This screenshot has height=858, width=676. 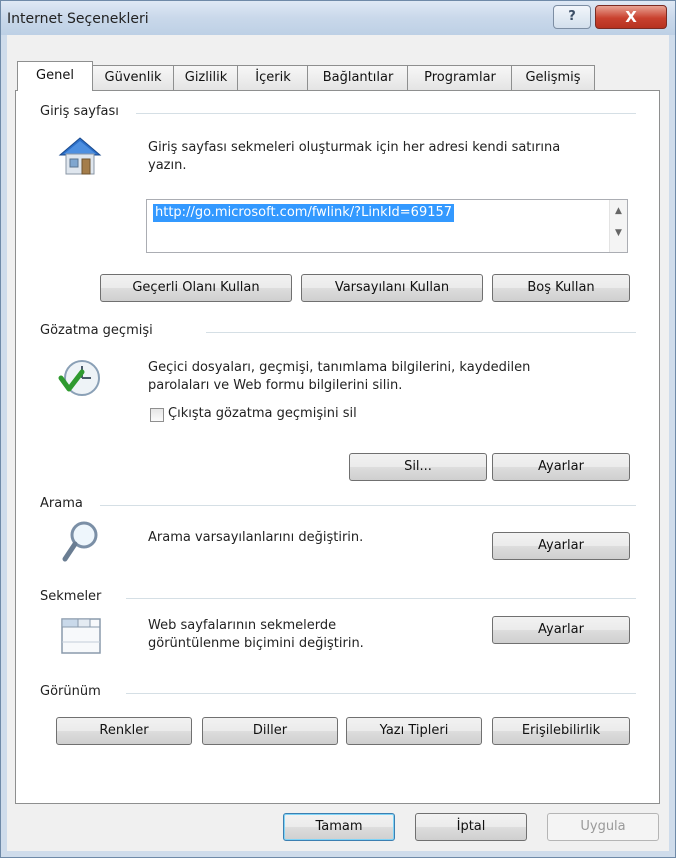 I want to click on title-bar: Internet Seçenekleri ? X, so click(x=338, y=18).